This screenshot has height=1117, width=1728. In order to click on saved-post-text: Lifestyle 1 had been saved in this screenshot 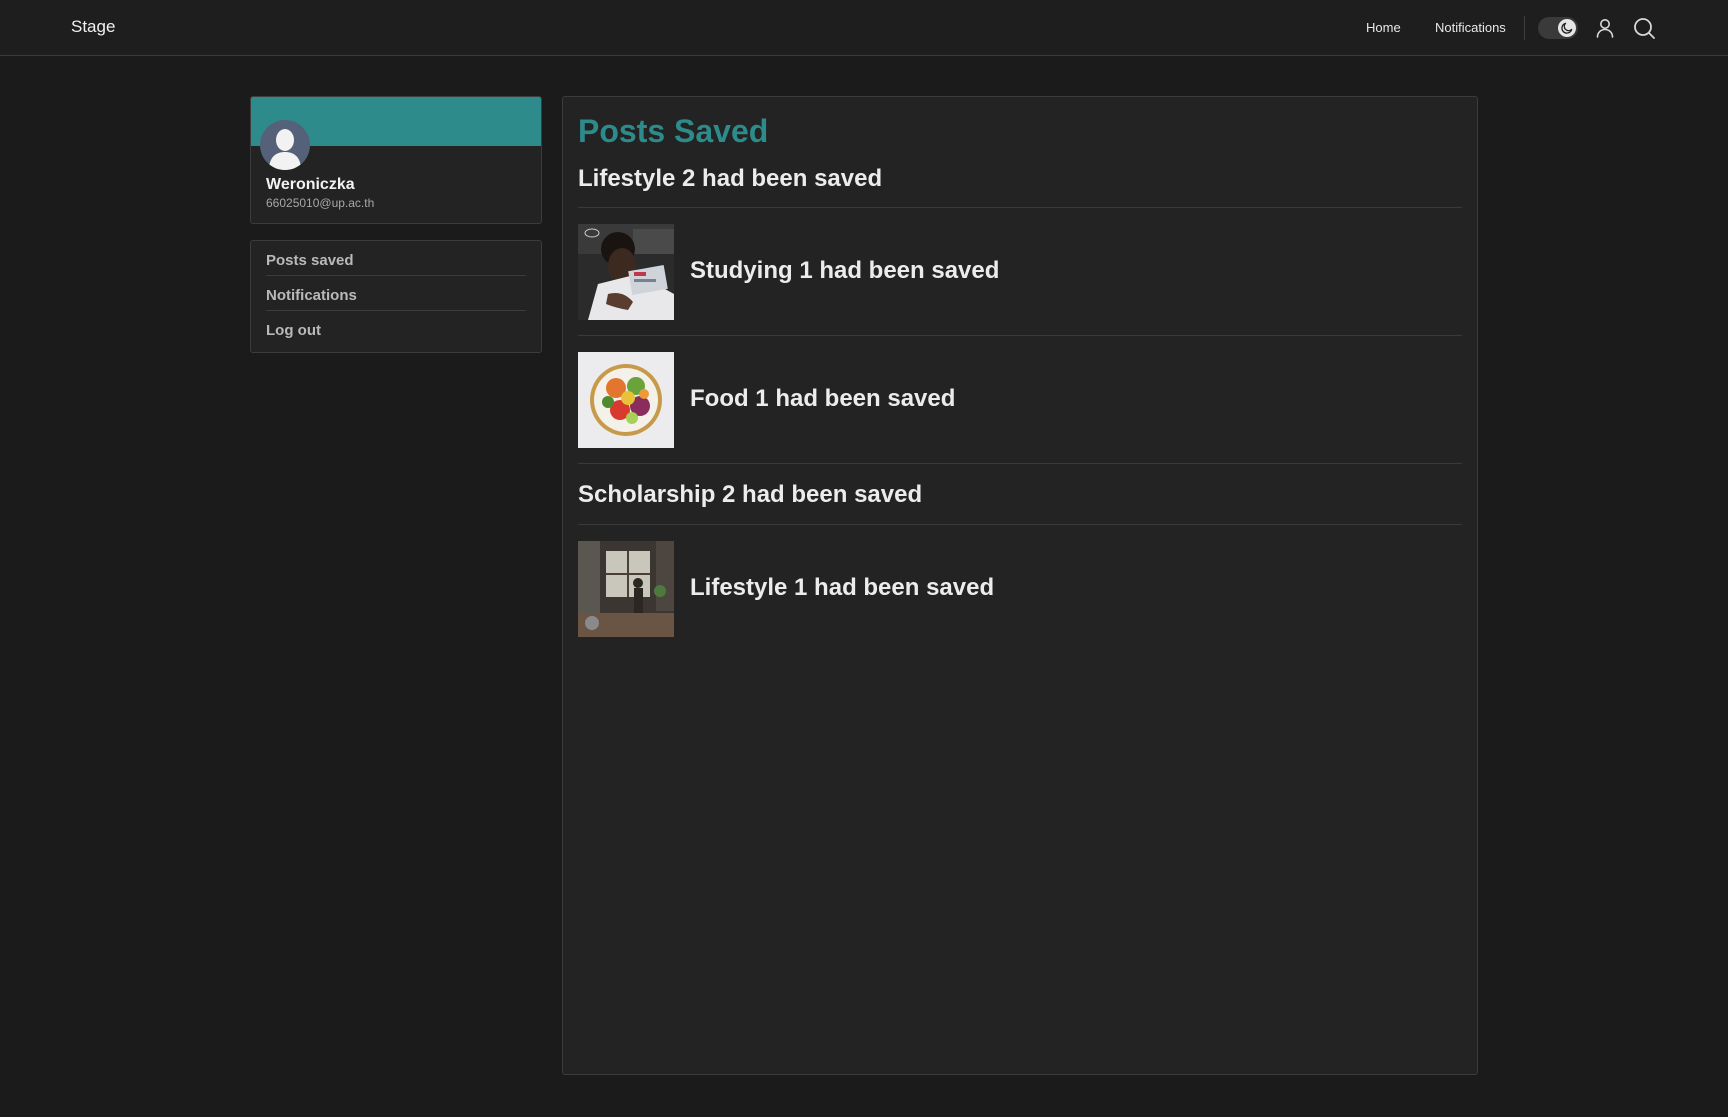, I will do `click(842, 587)`.